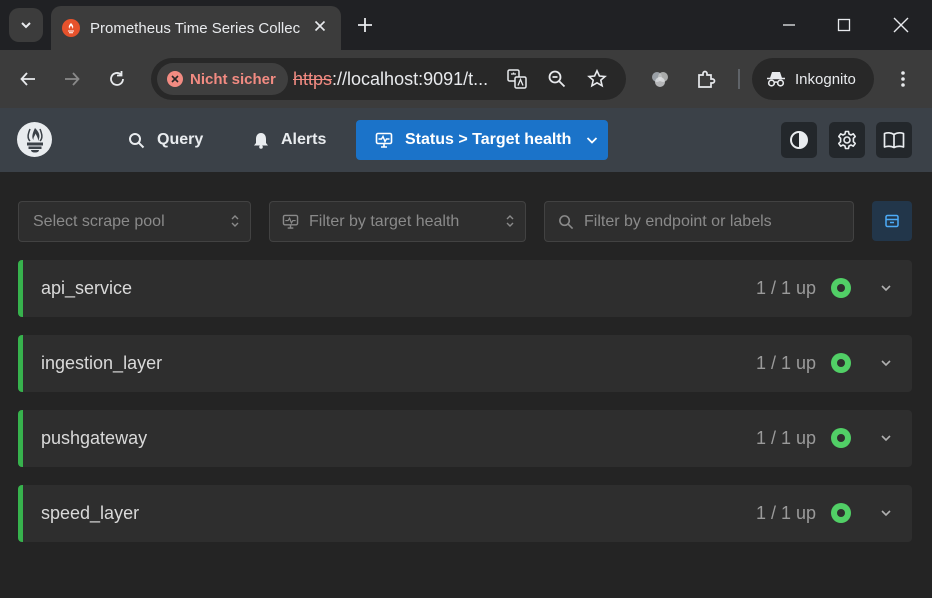 The width and height of the screenshot is (932, 598). I want to click on browser-tab: Prometheus Time Series Collect, so click(196, 28).